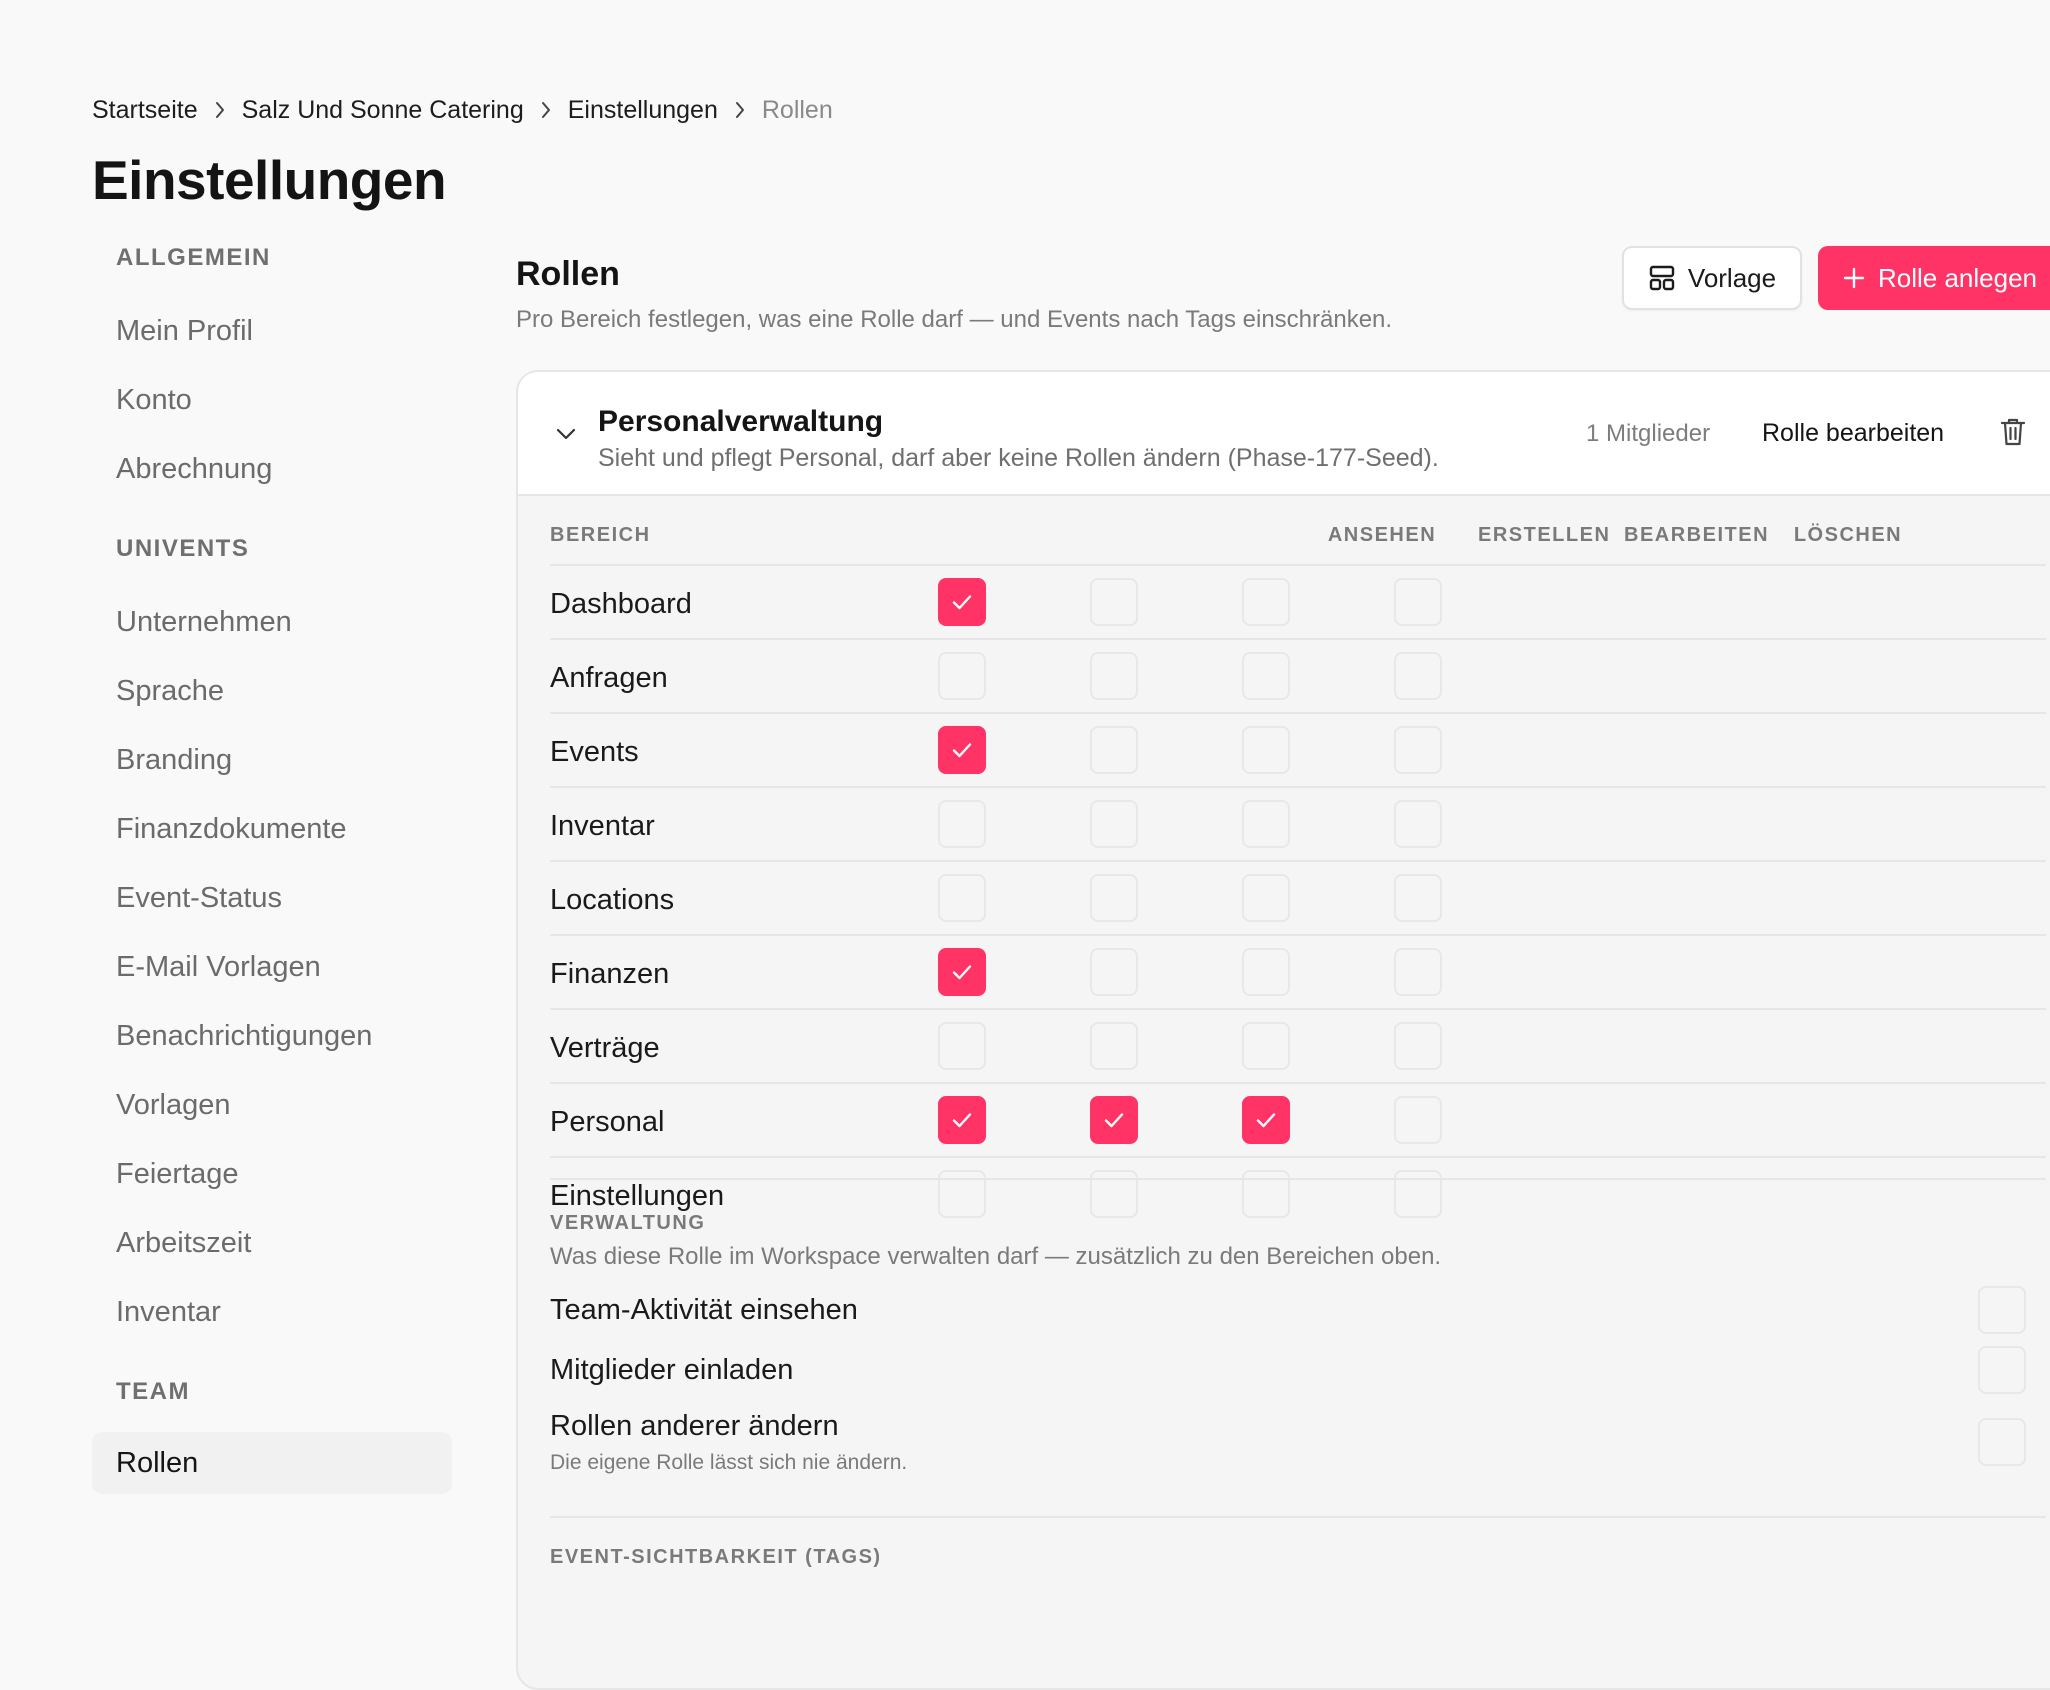 The image size is (2050, 1690). Describe the element at coordinates (272, 400) in the screenshot. I see `sidebar-item-konto: Konto` at that location.